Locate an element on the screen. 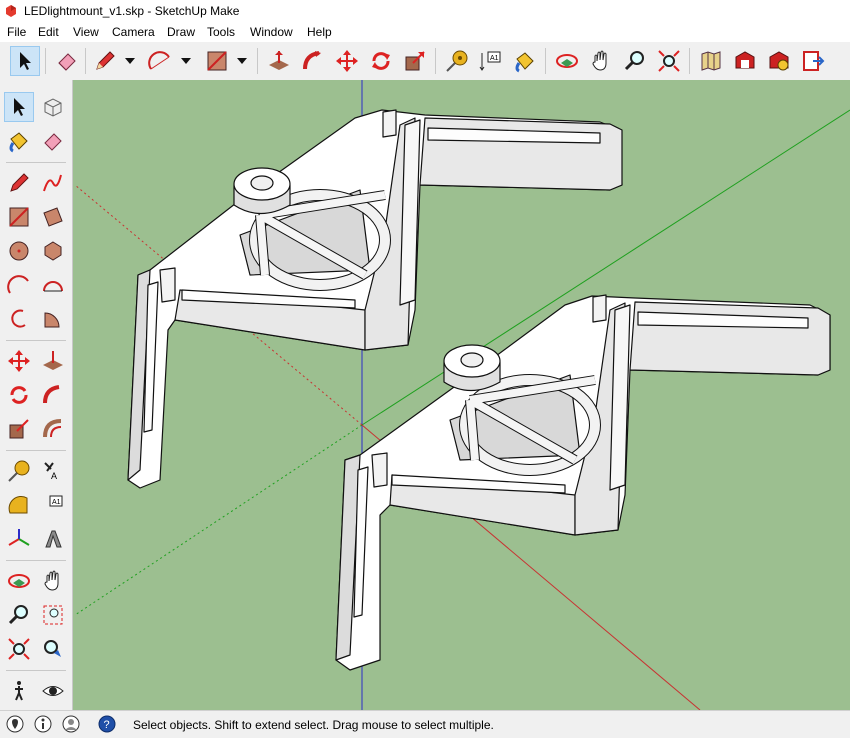 Image resolution: width=850 pixels, height=738 pixels. help-icon: ? is located at coordinates (107, 724).